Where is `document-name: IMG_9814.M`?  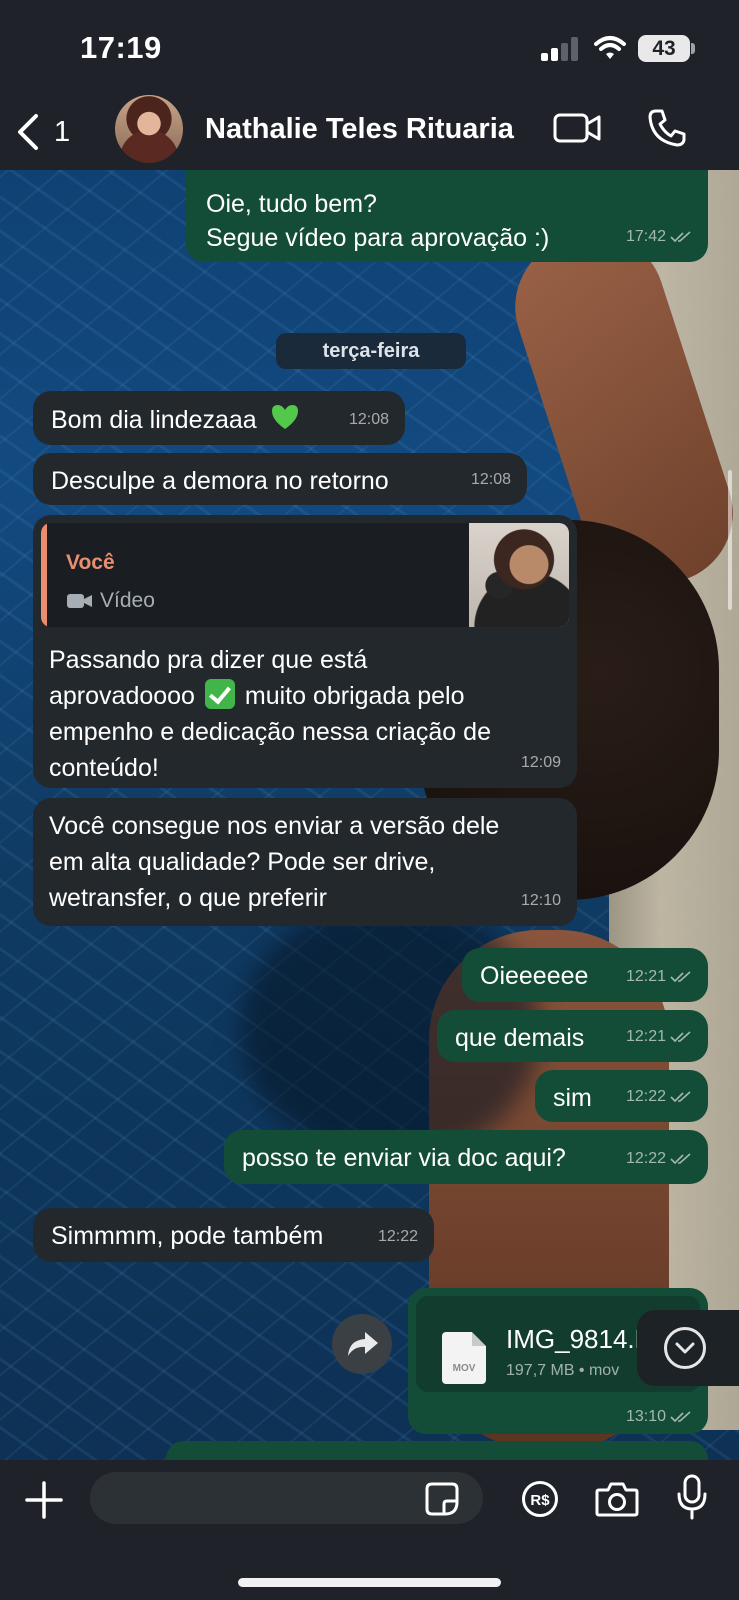 document-name: IMG_9814.M is located at coordinates (581, 1339).